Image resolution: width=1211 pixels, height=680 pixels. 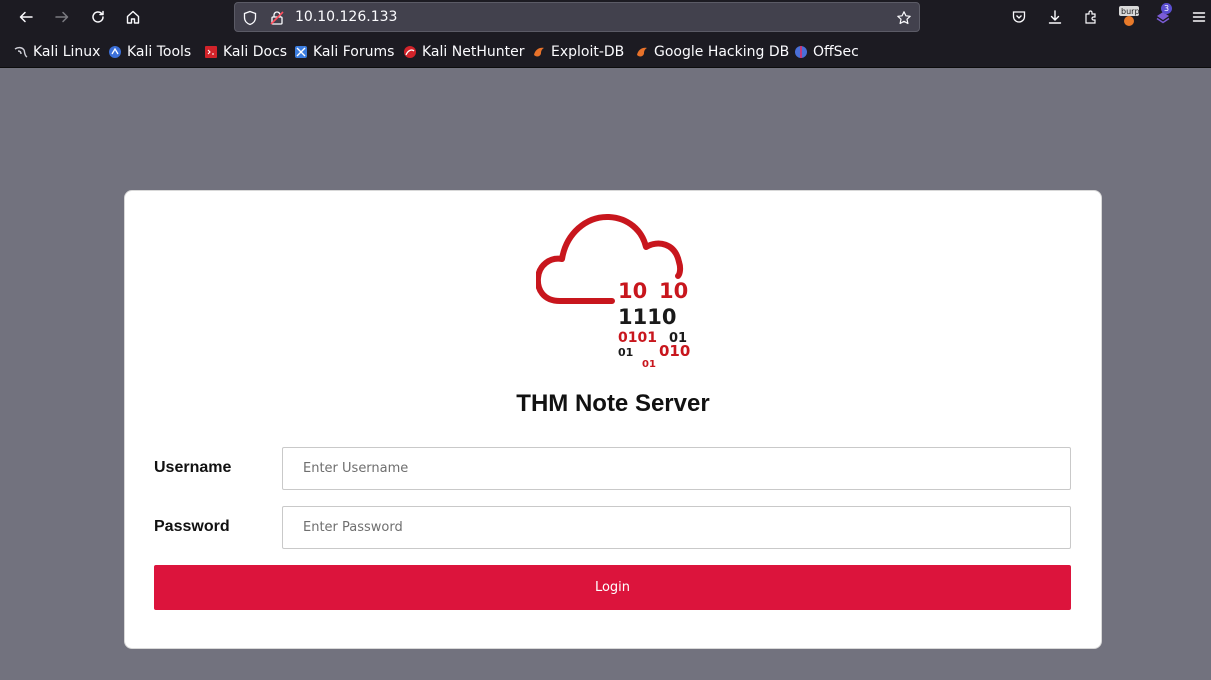 I want to click on reload-icon, so click(x=98, y=16).